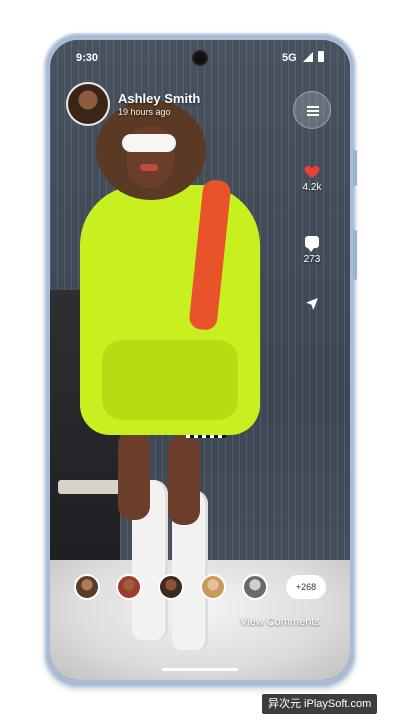  Describe the element at coordinates (321, 56) in the screenshot. I see `battery-icon` at that location.